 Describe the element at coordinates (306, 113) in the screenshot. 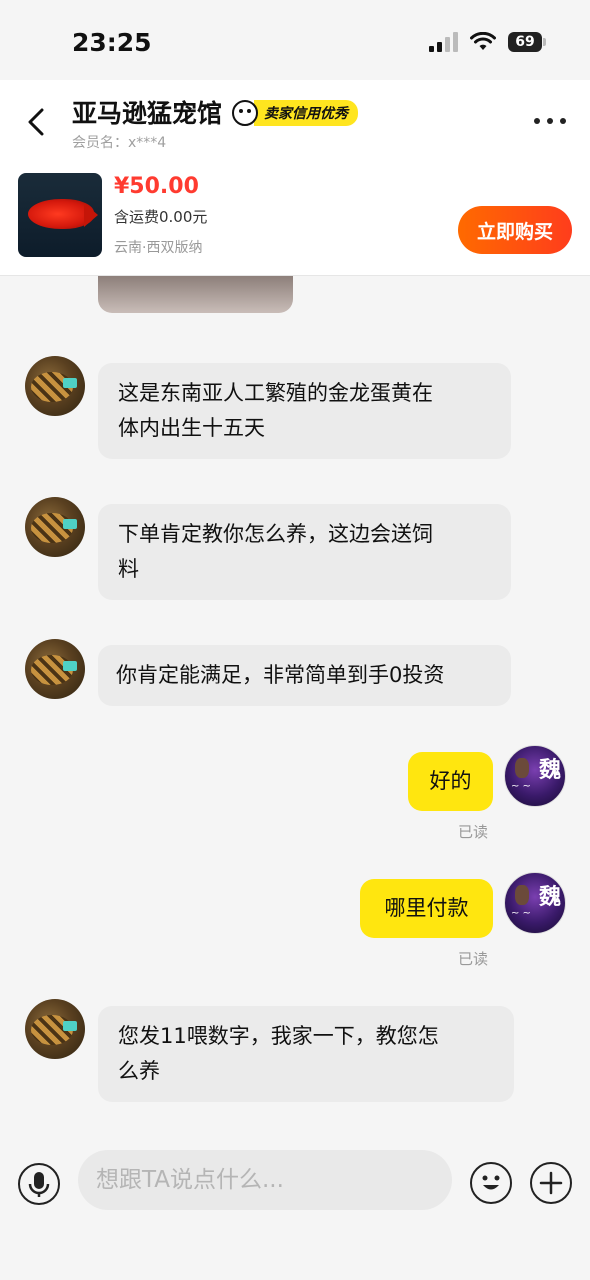

I see `credit-badge-label: 卖家信用优秀` at that location.